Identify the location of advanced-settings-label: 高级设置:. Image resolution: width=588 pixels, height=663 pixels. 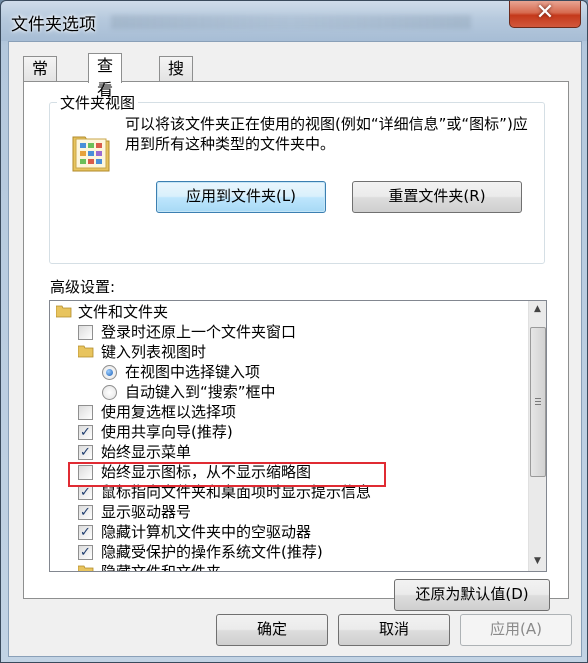
(83, 287).